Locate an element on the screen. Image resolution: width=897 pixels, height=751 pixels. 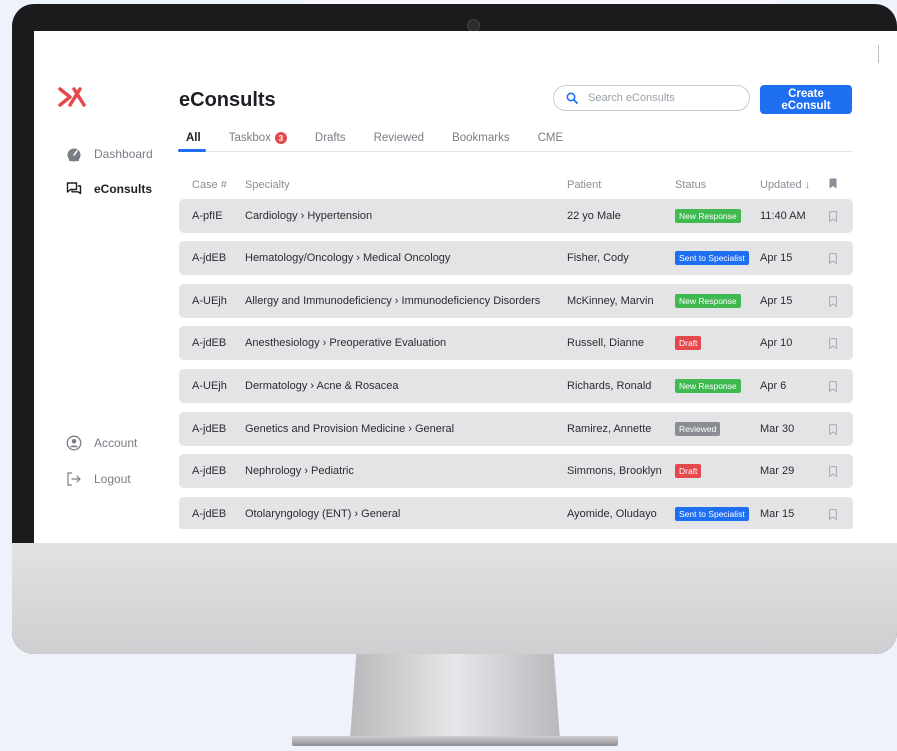
tab-label: Drafts is located at coordinates (330, 138).